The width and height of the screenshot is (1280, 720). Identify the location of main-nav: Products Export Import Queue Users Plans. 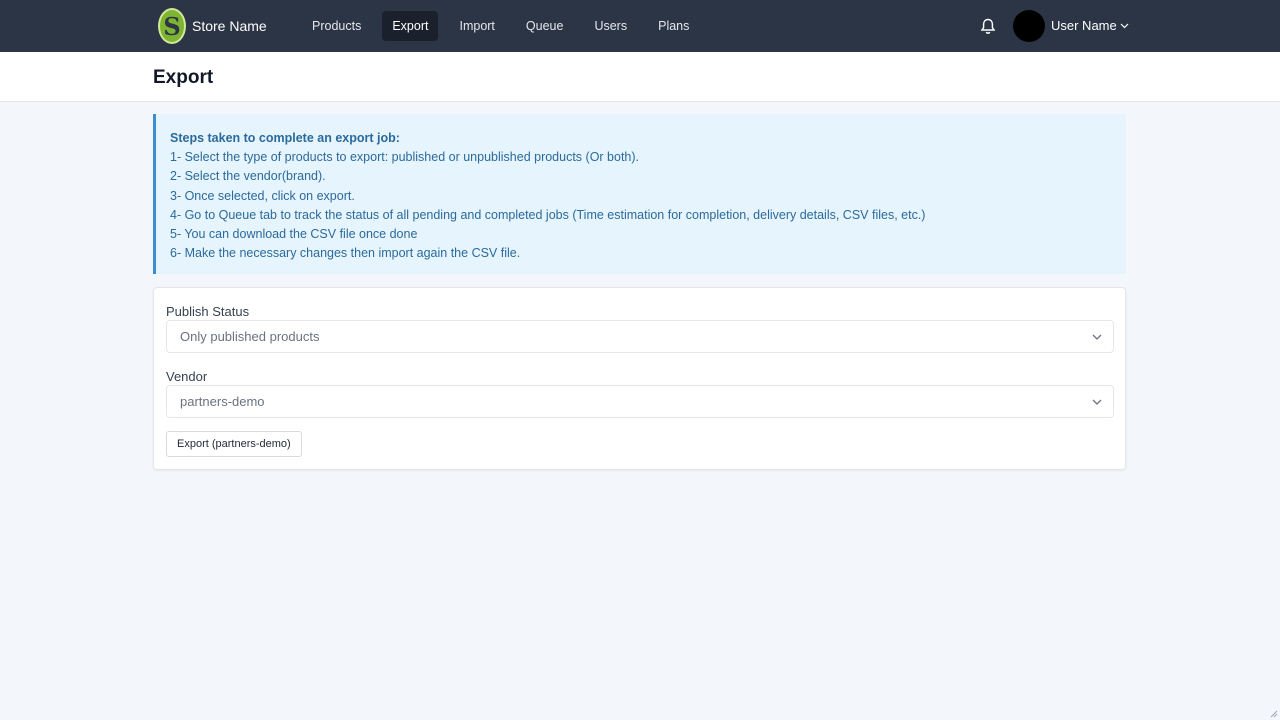
(506, 26).